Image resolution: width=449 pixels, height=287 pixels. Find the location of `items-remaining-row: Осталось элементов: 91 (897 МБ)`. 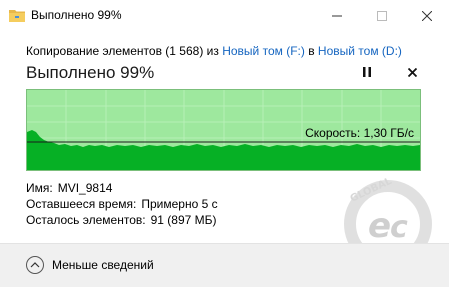

items-remaining-row: Осталось элементов: 91 (897 МБ) is located at coordinates (121, 220).